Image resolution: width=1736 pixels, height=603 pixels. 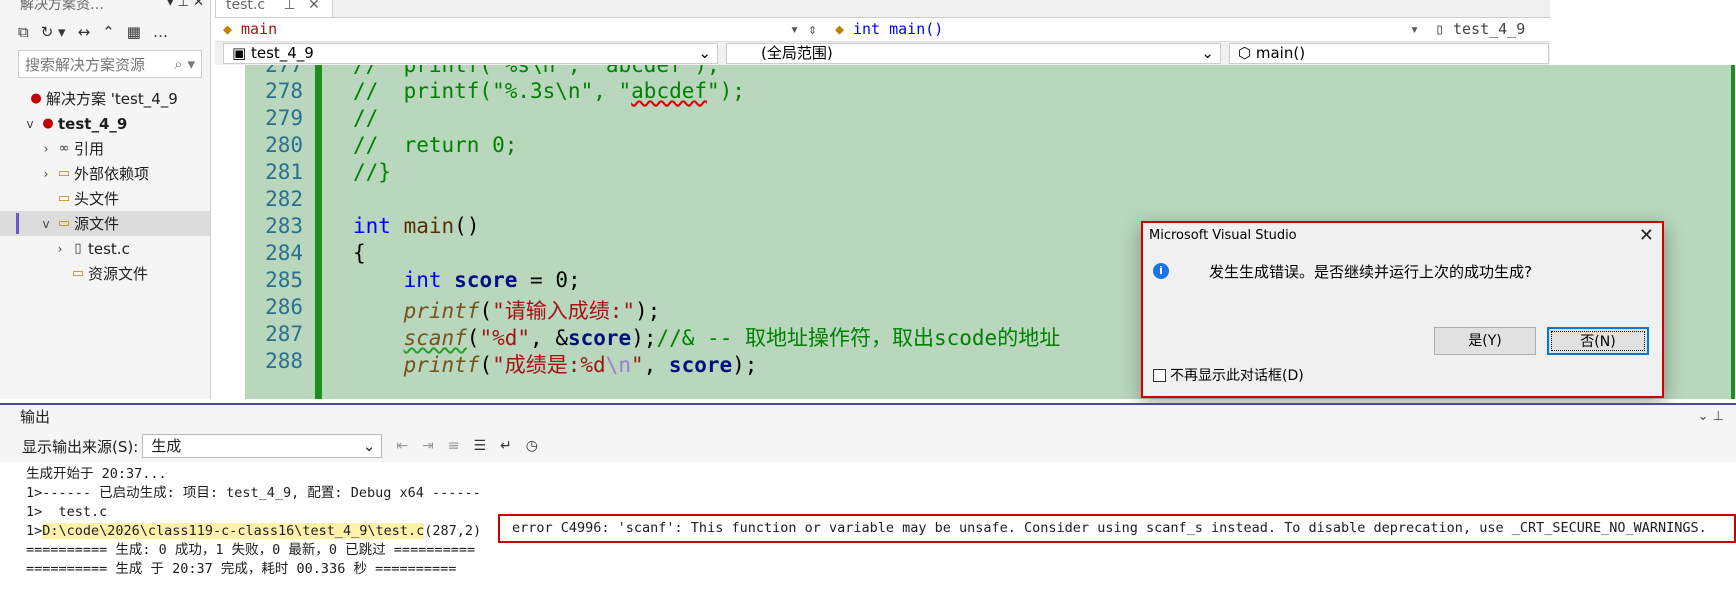 I want to click on chevron-down-icon: ▾, so click(x=1414, y=29).